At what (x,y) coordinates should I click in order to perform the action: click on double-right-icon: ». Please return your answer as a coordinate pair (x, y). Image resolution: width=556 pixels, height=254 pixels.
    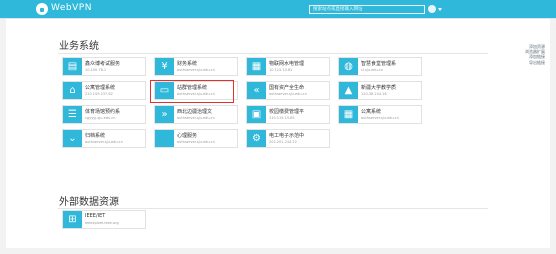
    Looking at the image, I should click on (164, 114).